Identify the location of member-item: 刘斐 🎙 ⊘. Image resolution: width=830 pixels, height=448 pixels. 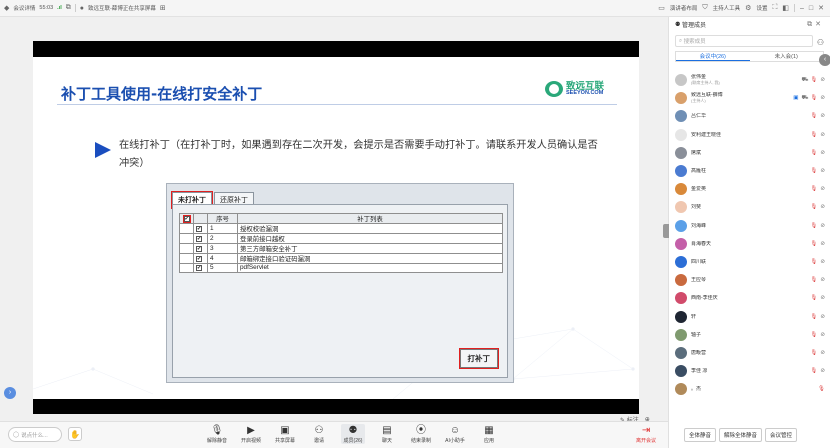
(749, 207).